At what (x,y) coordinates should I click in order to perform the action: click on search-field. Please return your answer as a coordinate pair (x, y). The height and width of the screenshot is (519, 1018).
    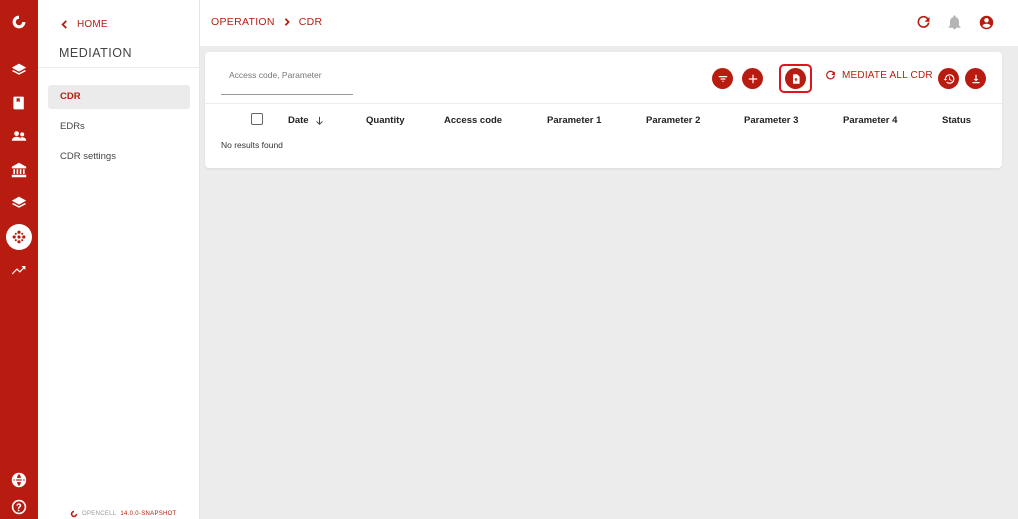
    Looking at the image, I should click on (287, 80).